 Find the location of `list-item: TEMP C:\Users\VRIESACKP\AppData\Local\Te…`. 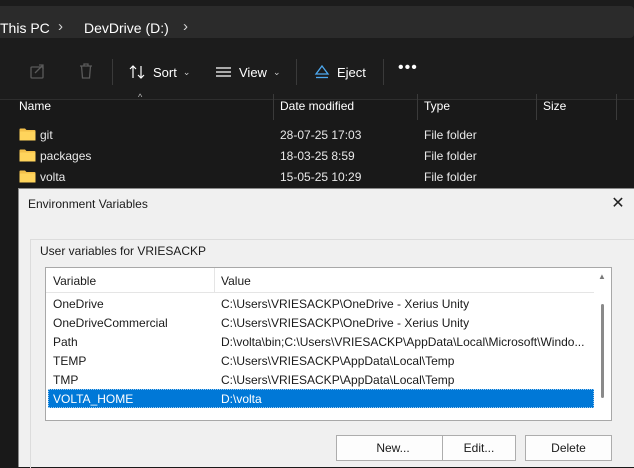

list-item: TEMP C:\Users\VRIESACKP\AppData\Local\Te… is located at coordinates (321, 360).